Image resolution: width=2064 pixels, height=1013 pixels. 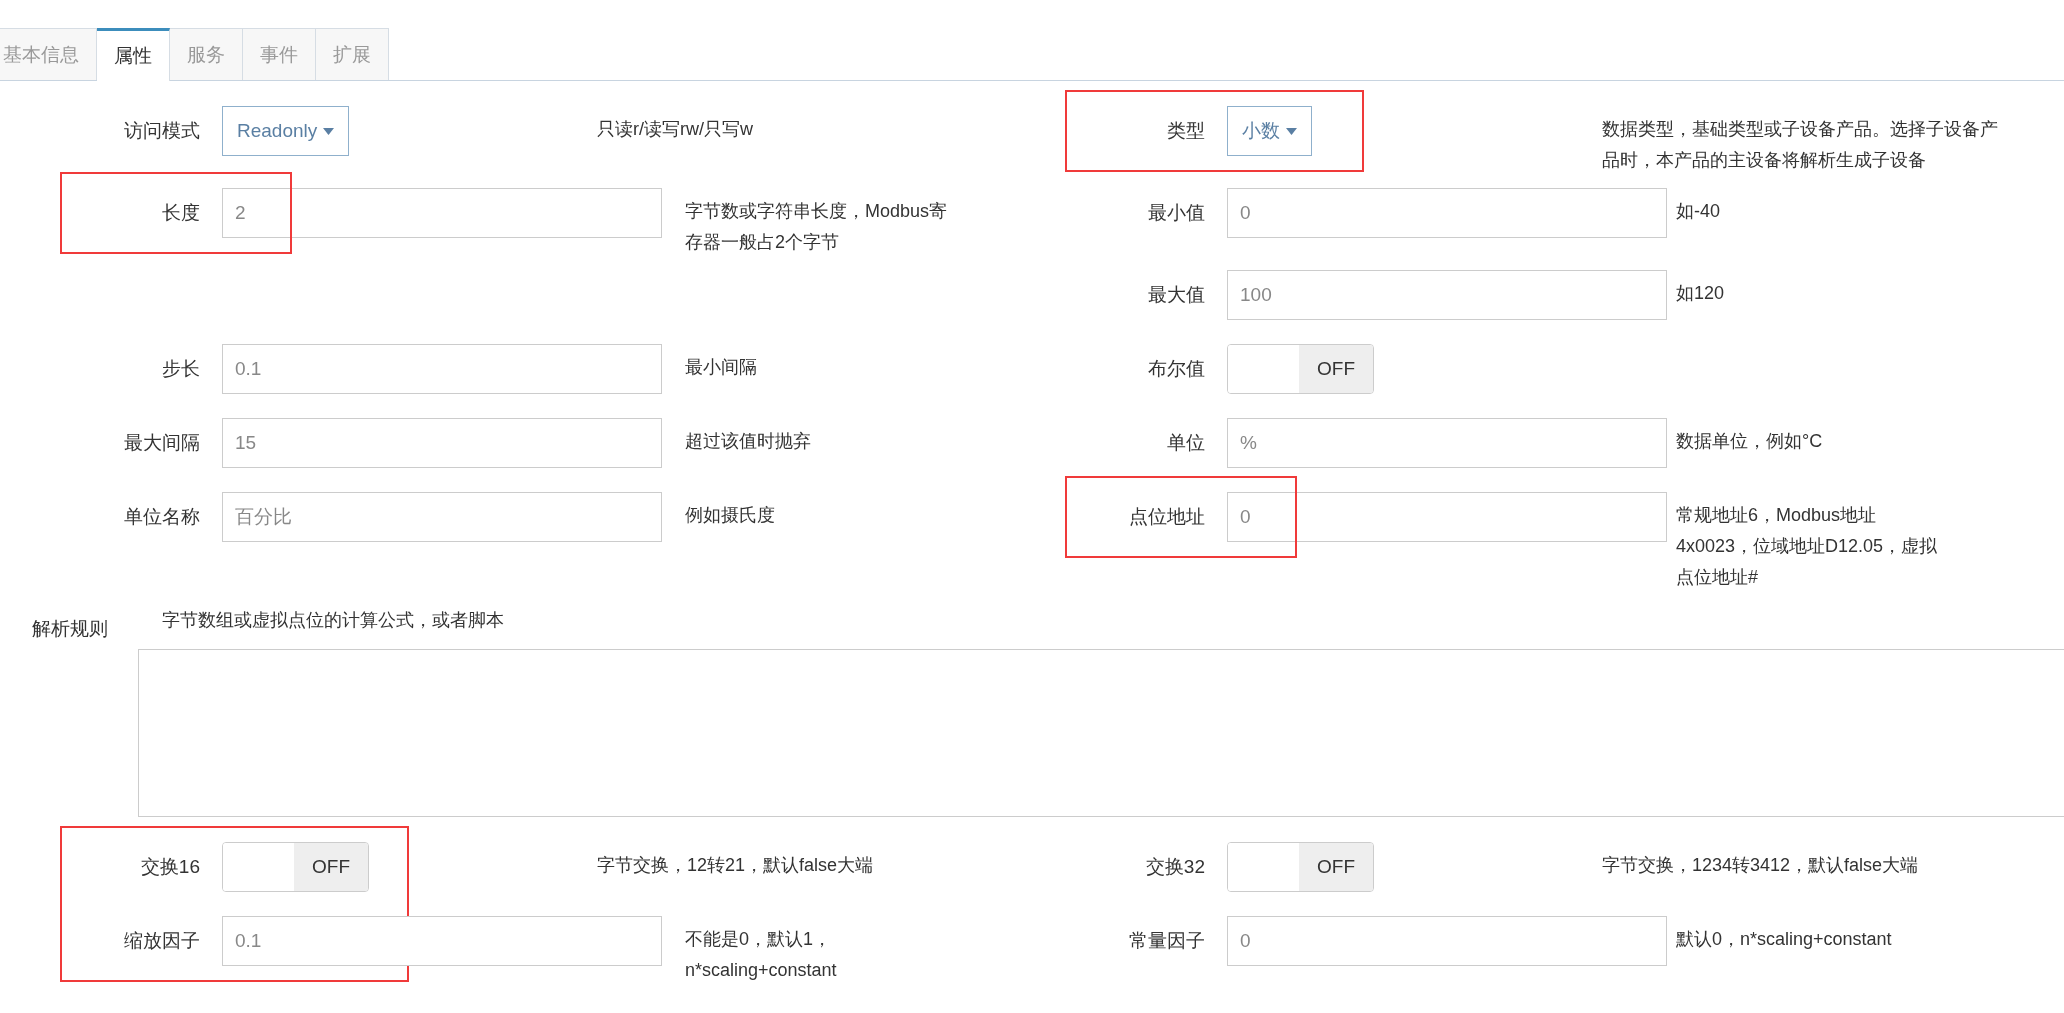 I want to click on field-label: 常量因子, so click(x=1167, y=941).